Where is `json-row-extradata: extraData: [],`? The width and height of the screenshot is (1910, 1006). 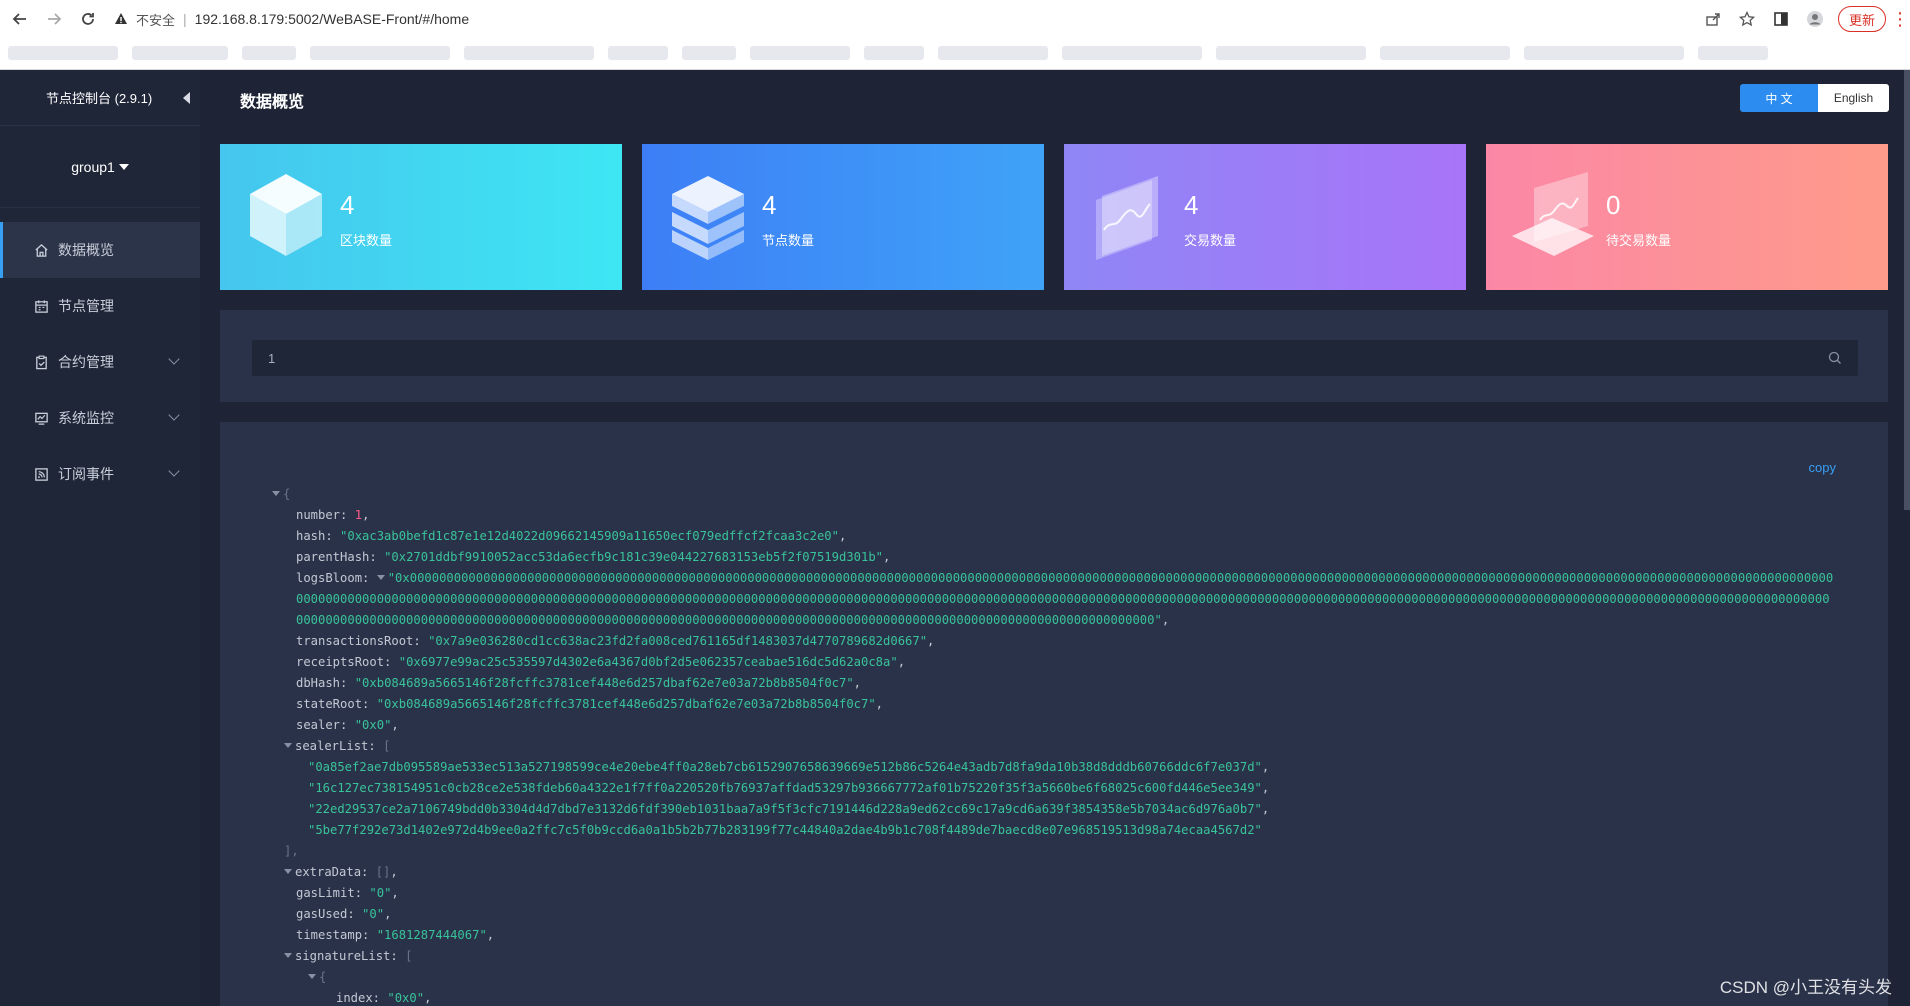 json-row-extradata: extraData: [], is located at coordinates (1052, 872).